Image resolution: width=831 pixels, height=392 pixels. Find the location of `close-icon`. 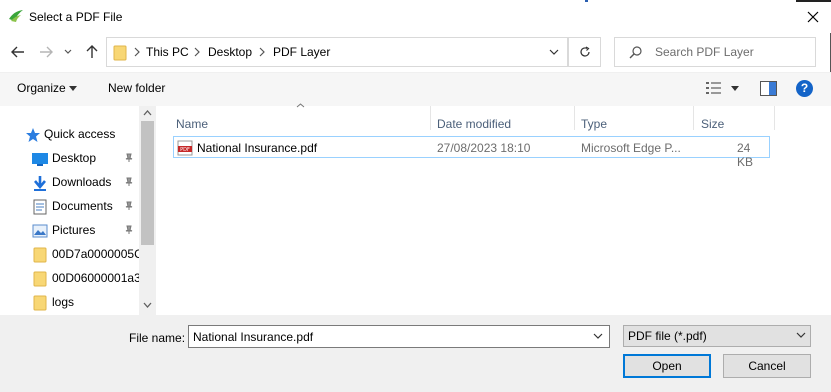

close-icon is located at coordinates (813, 16).